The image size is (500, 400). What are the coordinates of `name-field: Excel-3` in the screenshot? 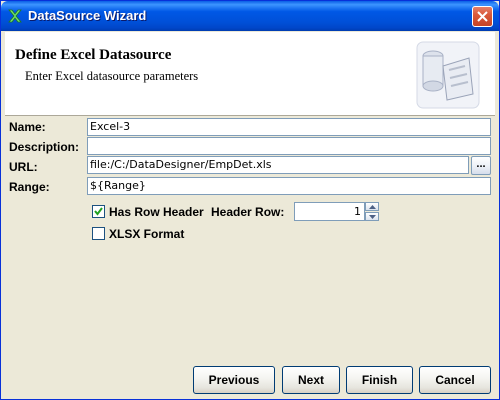 It's located at (289, 127).